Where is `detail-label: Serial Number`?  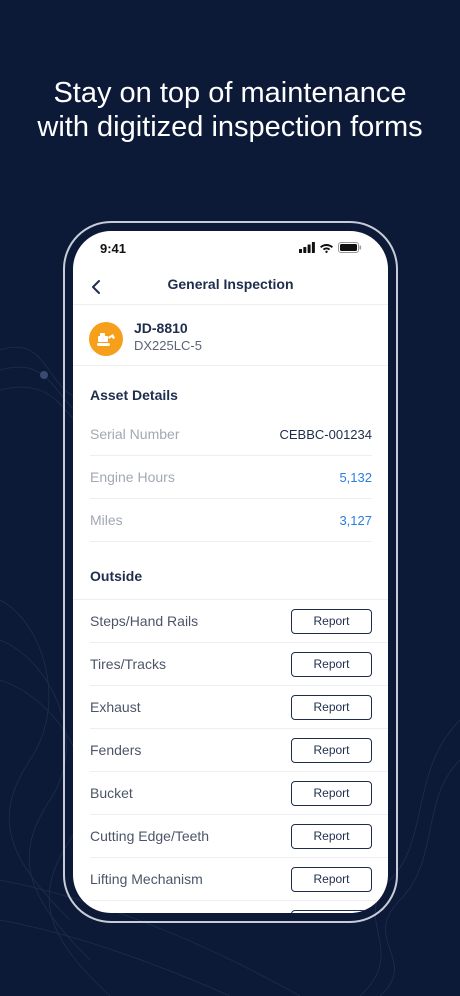 detail-label: Serial Number is located at coordinates (135, 434).